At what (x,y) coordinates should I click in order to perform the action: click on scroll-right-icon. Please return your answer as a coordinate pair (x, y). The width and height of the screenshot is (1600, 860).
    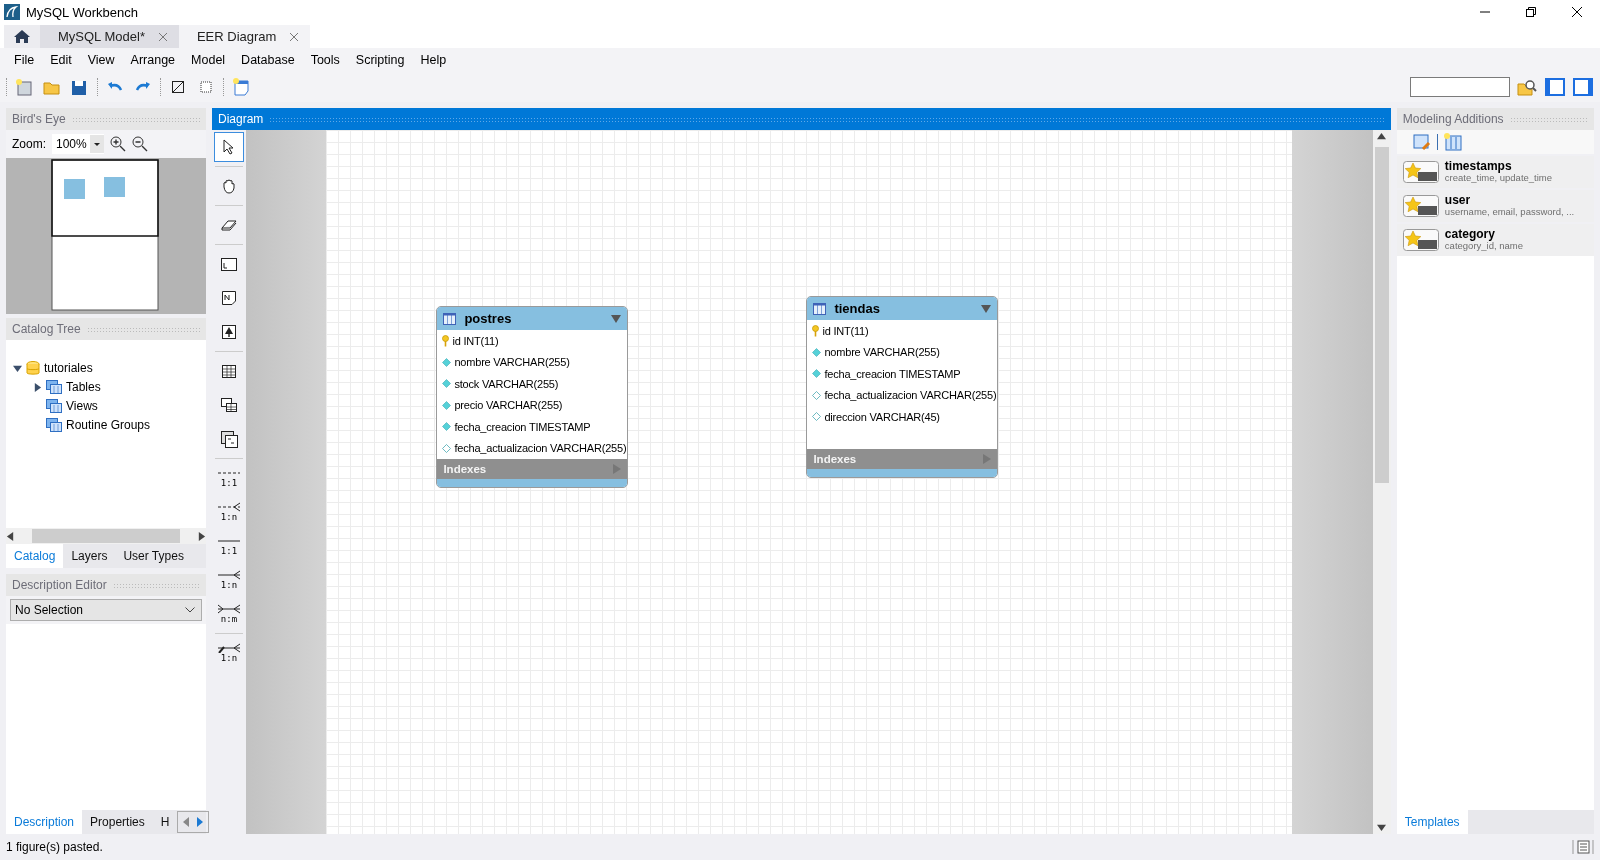
    Looking at the image, I should click on (201, 536).